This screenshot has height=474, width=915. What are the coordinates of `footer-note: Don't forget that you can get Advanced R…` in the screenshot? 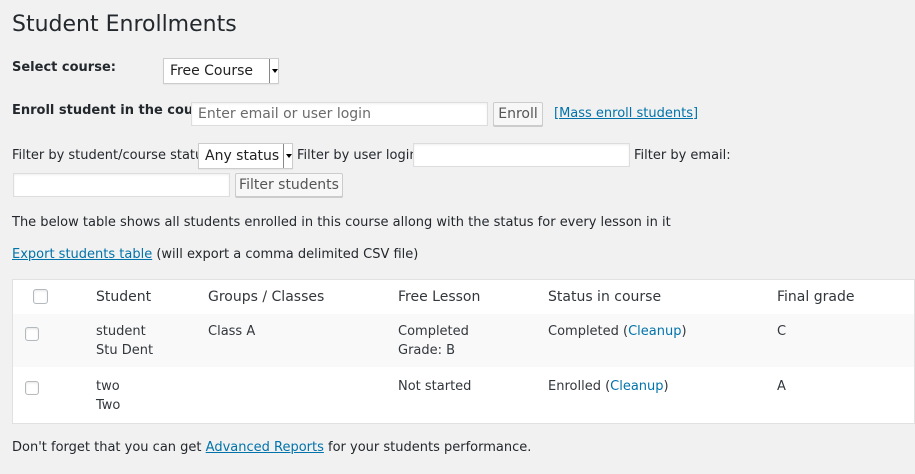 It's located at (271, 447).